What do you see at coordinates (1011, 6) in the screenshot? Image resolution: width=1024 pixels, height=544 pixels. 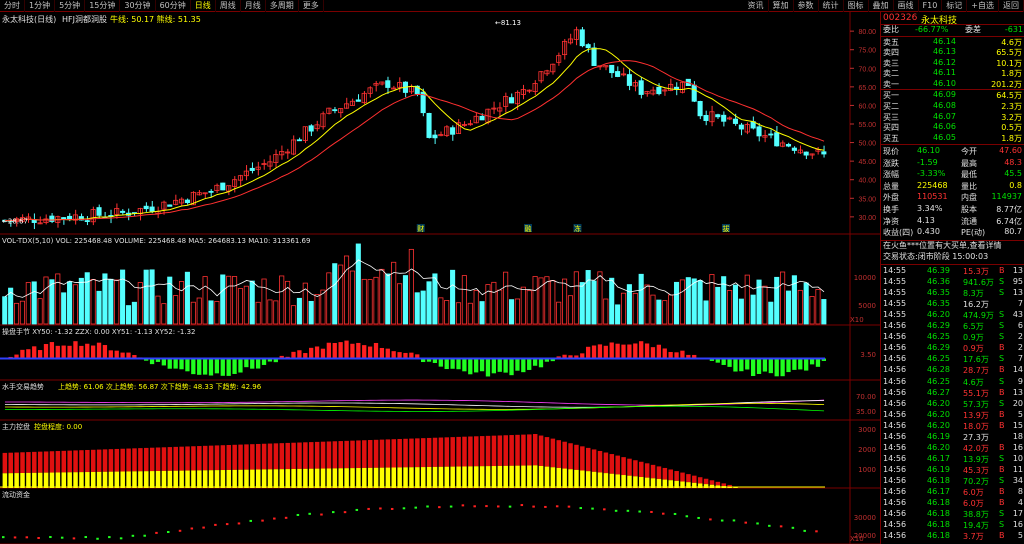 I see `toolbar-button-10: 返回` at bounding box center [1011, 6].